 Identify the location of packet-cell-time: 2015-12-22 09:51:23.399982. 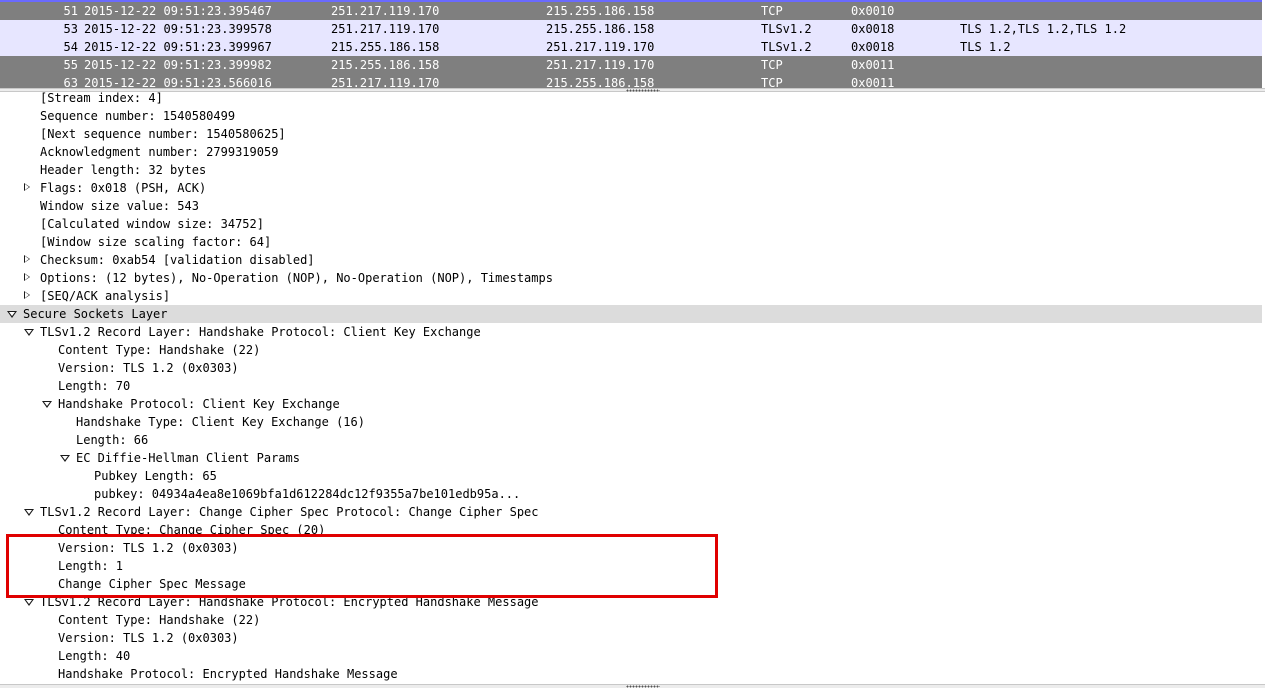
(178, 65).